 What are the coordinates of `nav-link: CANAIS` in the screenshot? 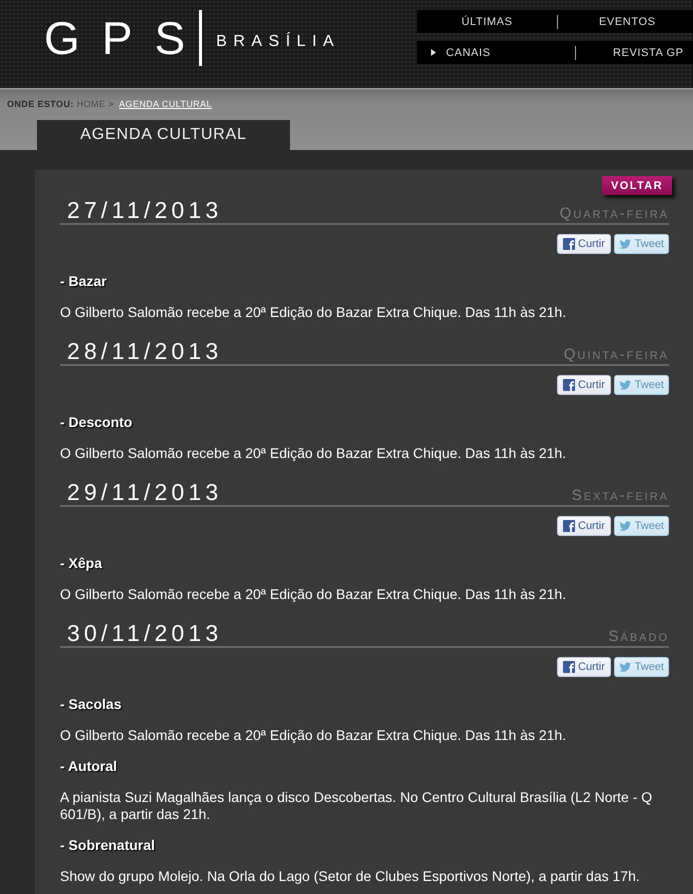 It's located at (496, 52).